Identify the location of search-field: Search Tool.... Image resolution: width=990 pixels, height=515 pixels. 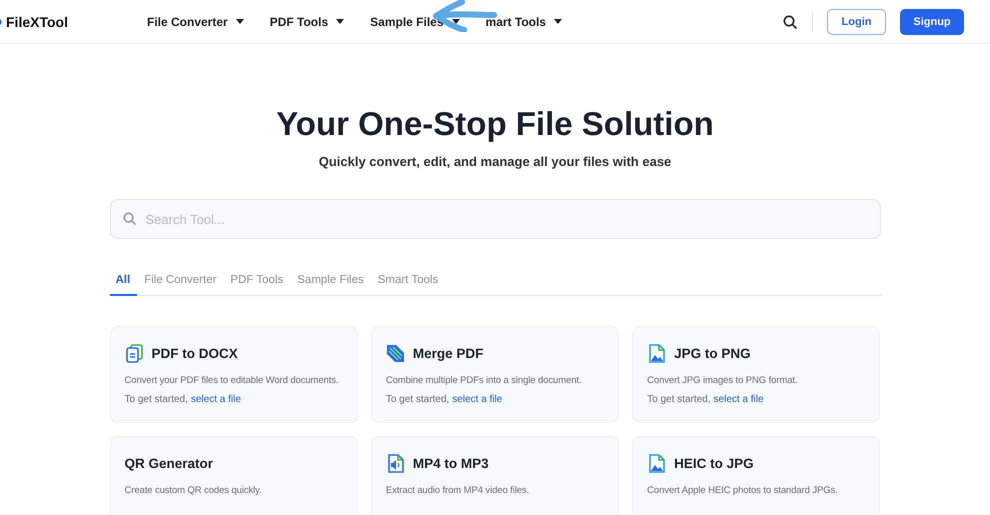
(495, 219).